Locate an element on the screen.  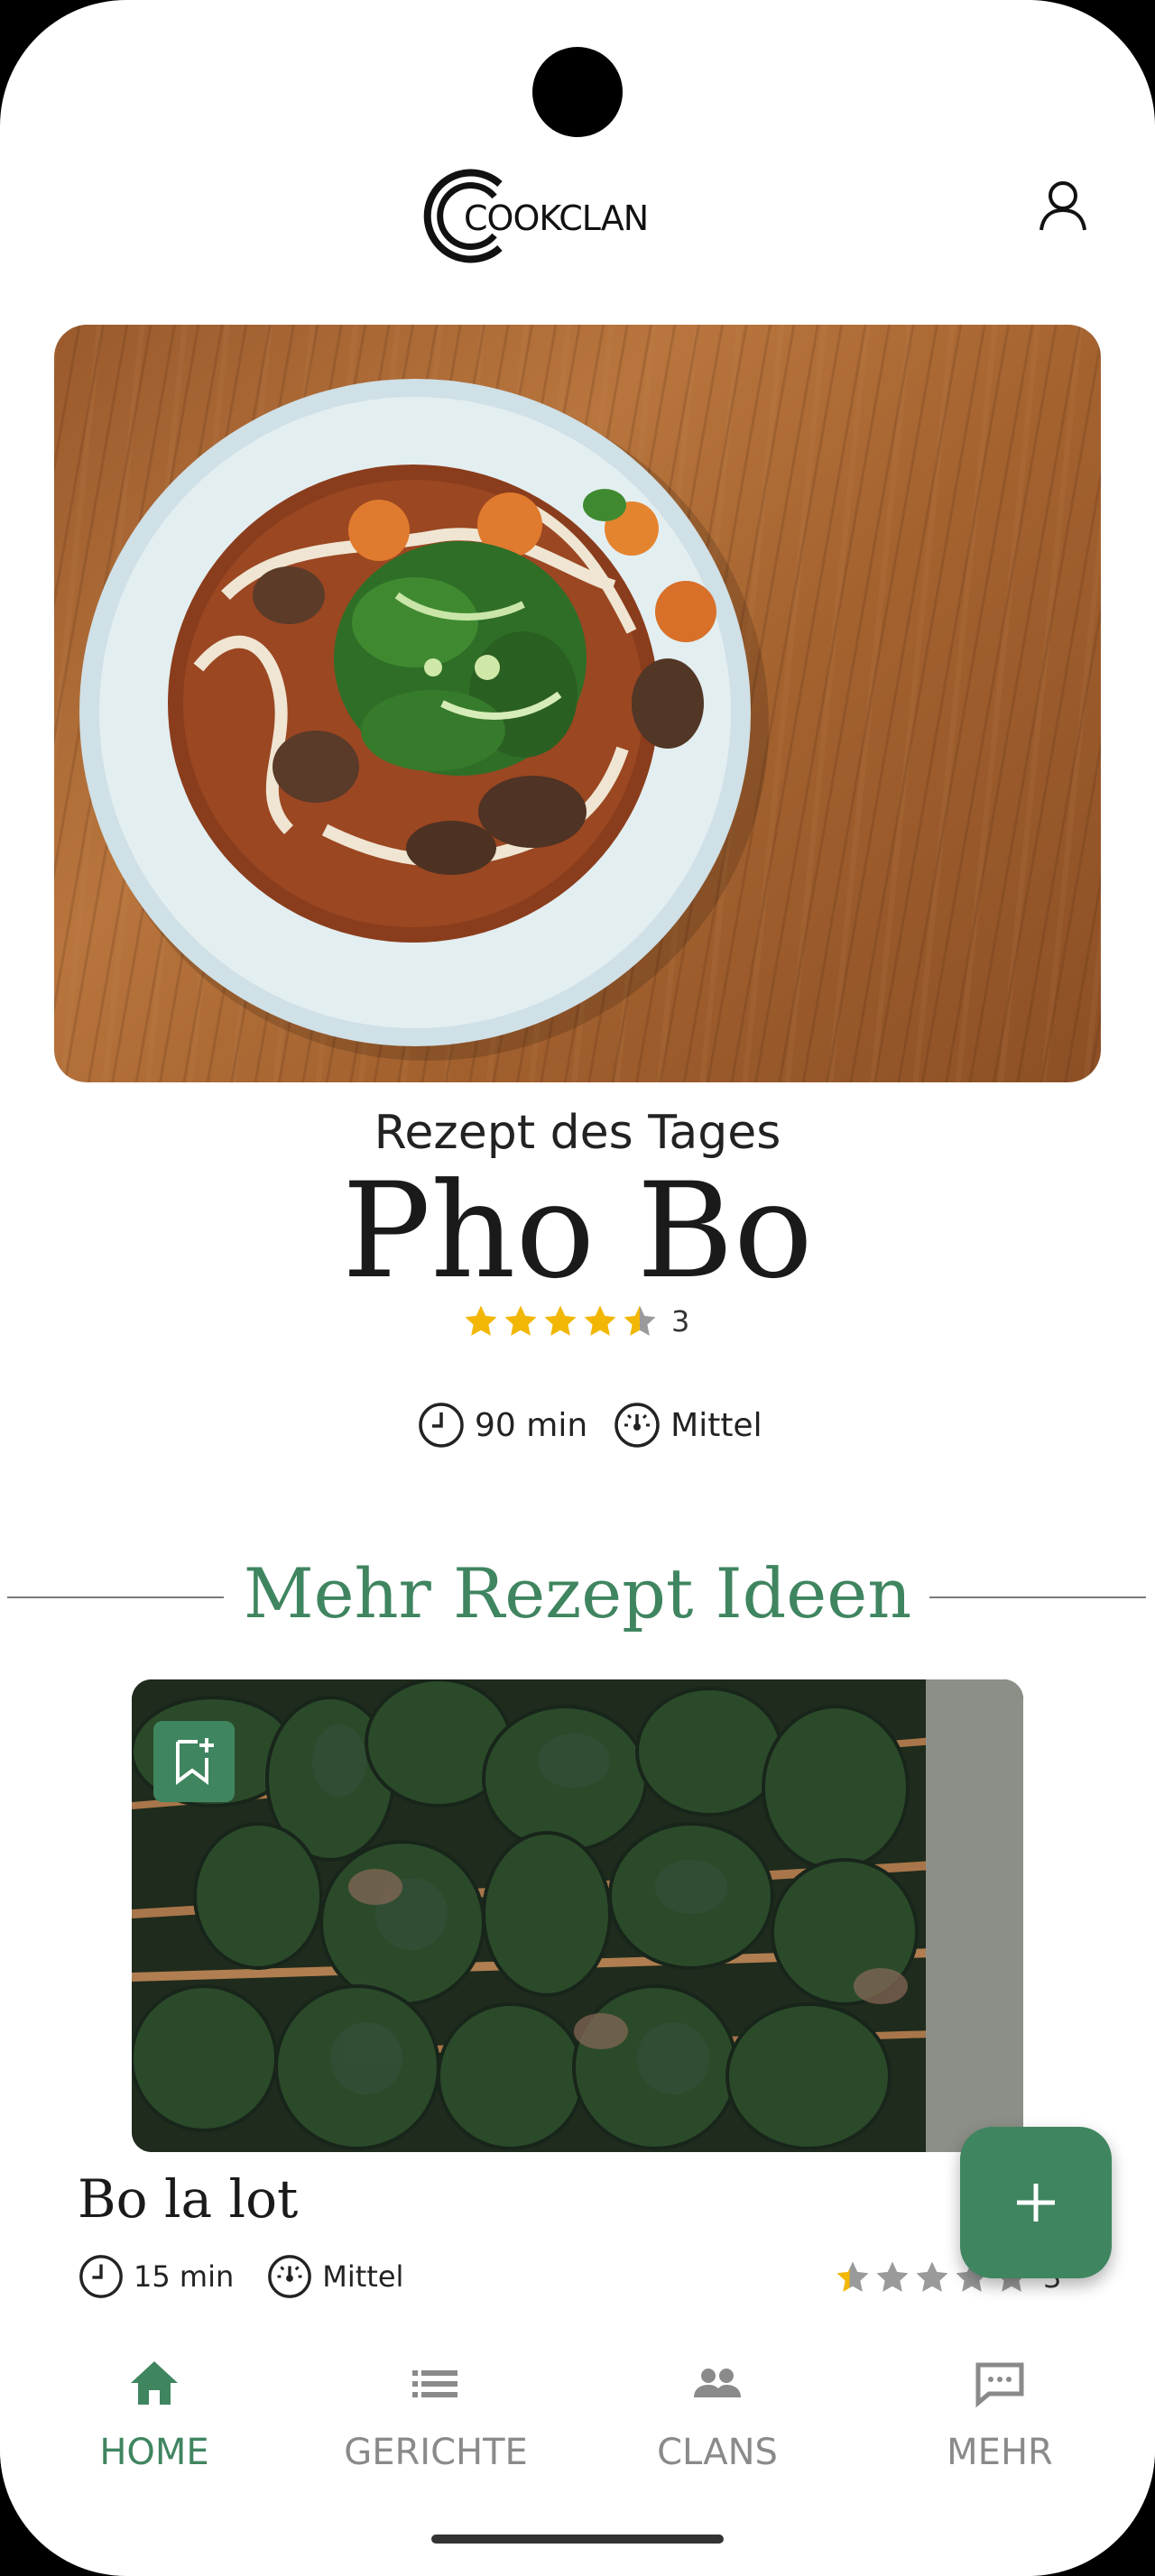
cook-time: 90 min is located at coordinates (502, 1425).